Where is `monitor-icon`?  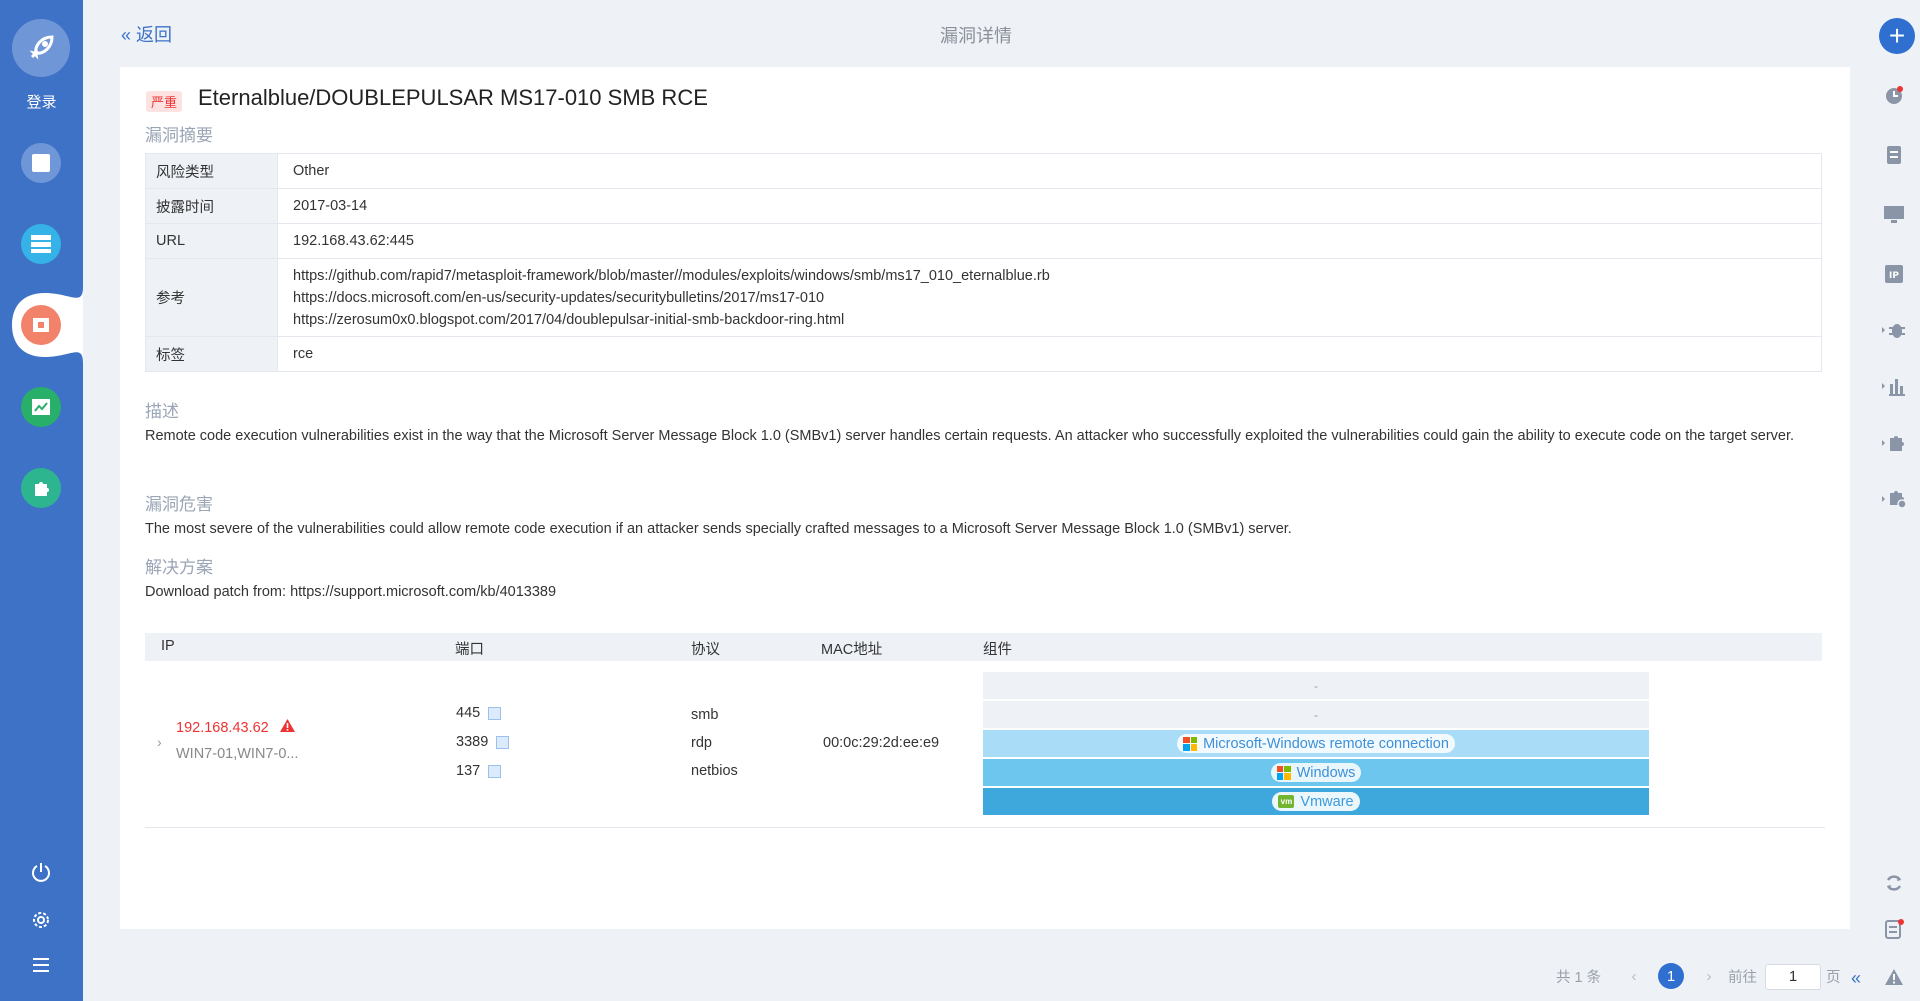 monitor-icon is located at coordinates (1893, 215).